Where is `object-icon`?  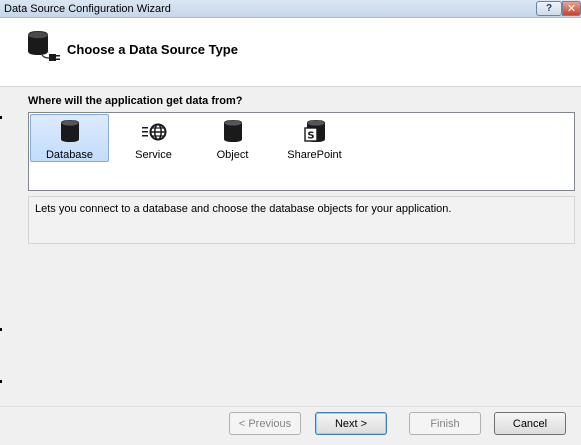 object-icon is located at coordinates (233, 130).